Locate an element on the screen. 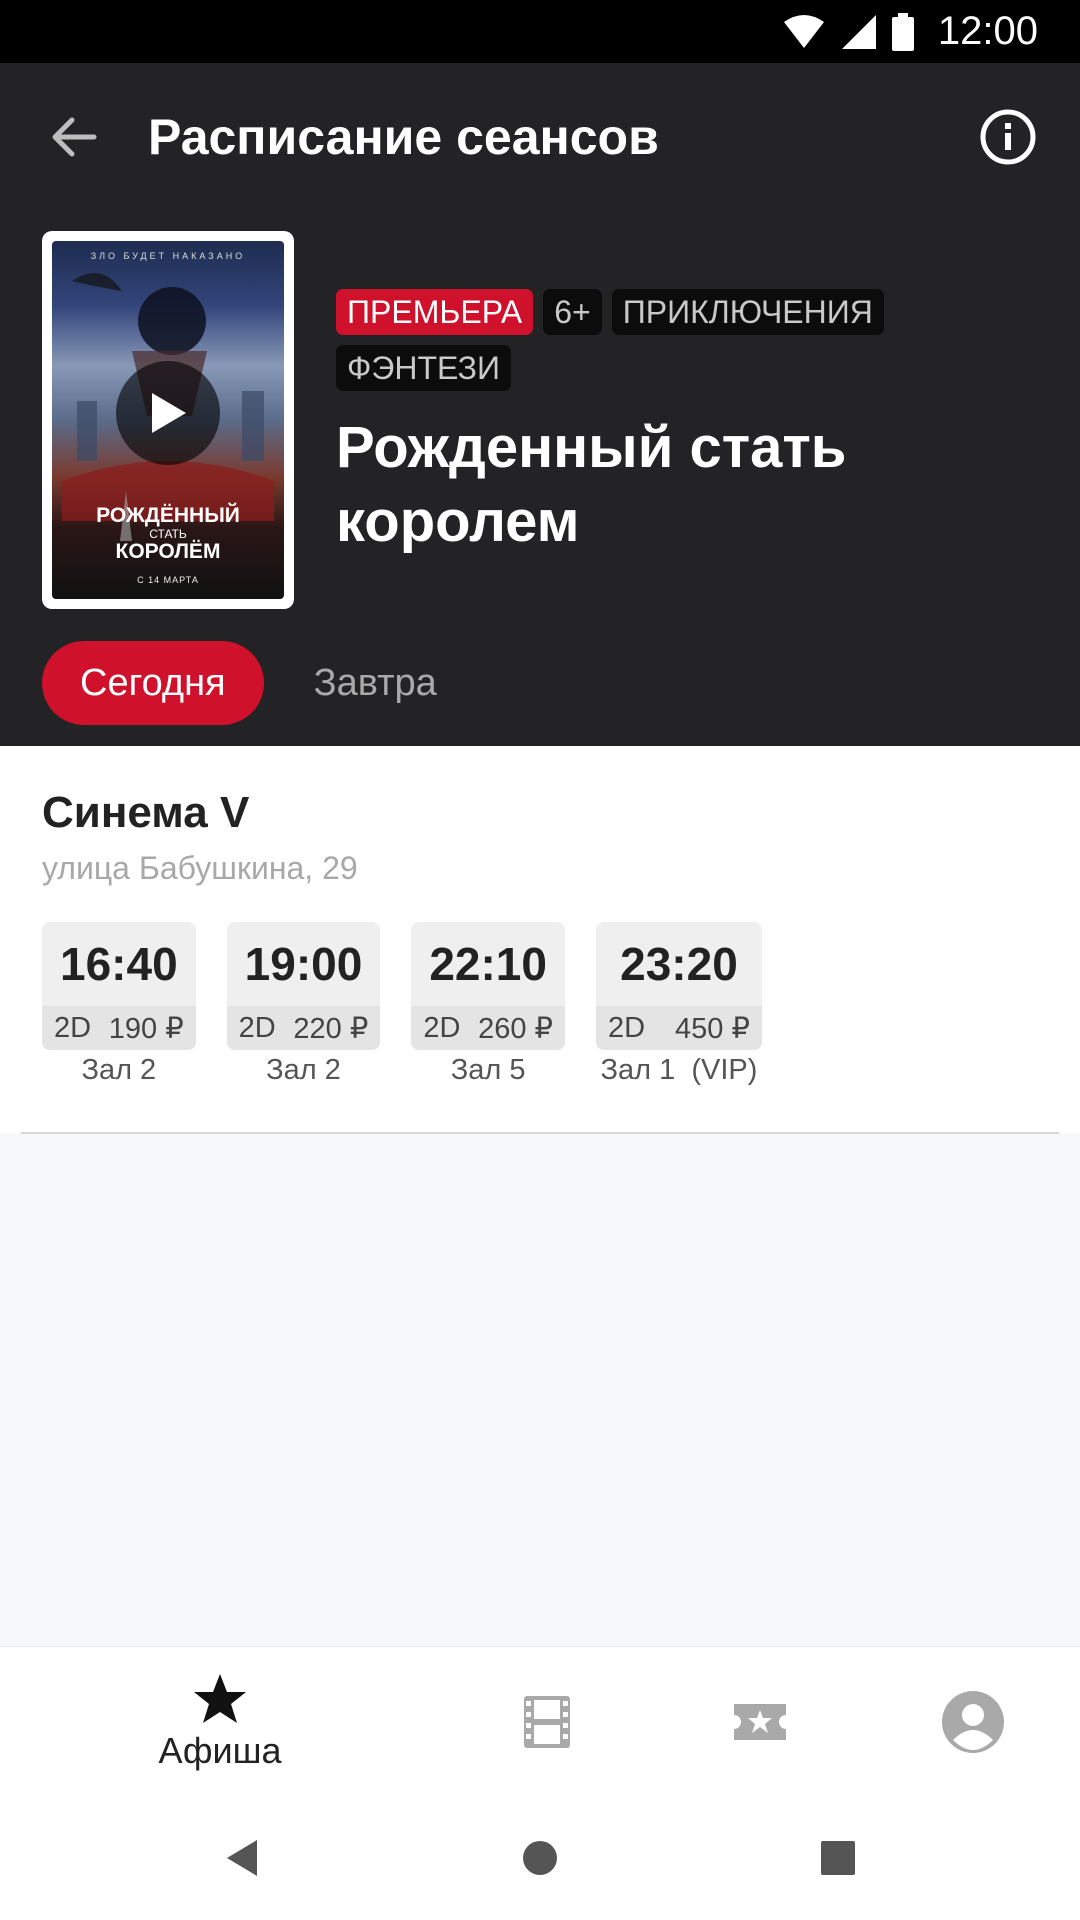 This screenshot has height=1920, width=1080. session-price: 190 ₽ is located at coordinates (146, 1028).